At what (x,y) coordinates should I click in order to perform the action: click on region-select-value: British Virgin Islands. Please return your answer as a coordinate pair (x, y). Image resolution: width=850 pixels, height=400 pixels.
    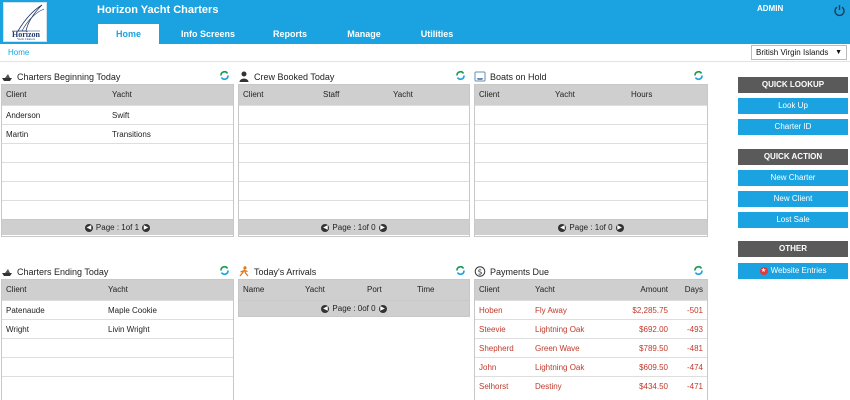
    Looking at the image, I should click on (792, 52).